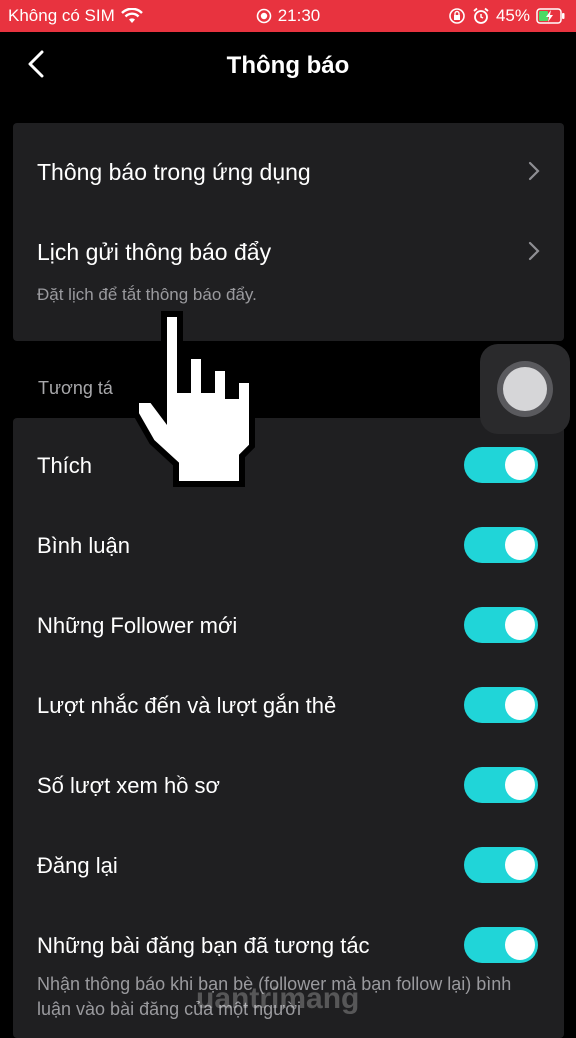 This screenshot has height=1038, width=576. I want to click on status-bar: Không có SIM 21:30 45%, so click(288, 16).